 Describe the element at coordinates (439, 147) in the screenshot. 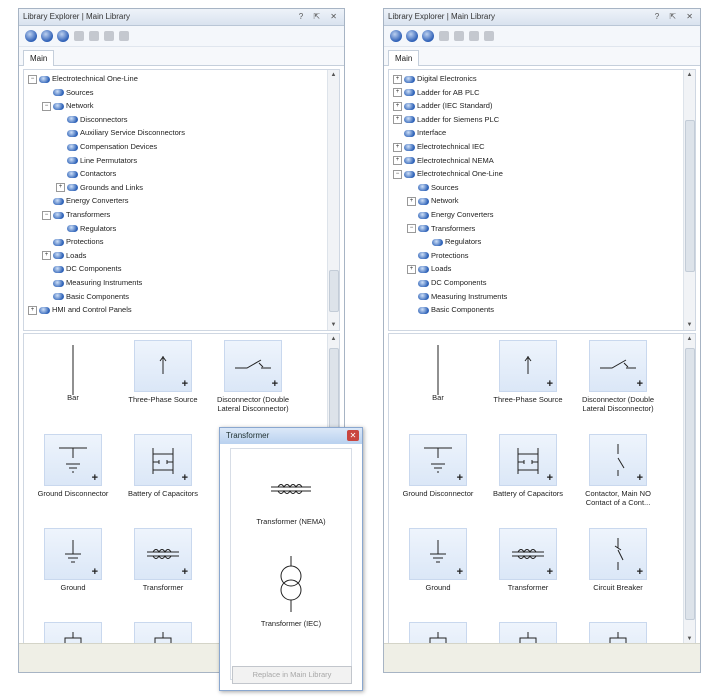

I see `tree-item: + Electrotechnical IEC` at that location.